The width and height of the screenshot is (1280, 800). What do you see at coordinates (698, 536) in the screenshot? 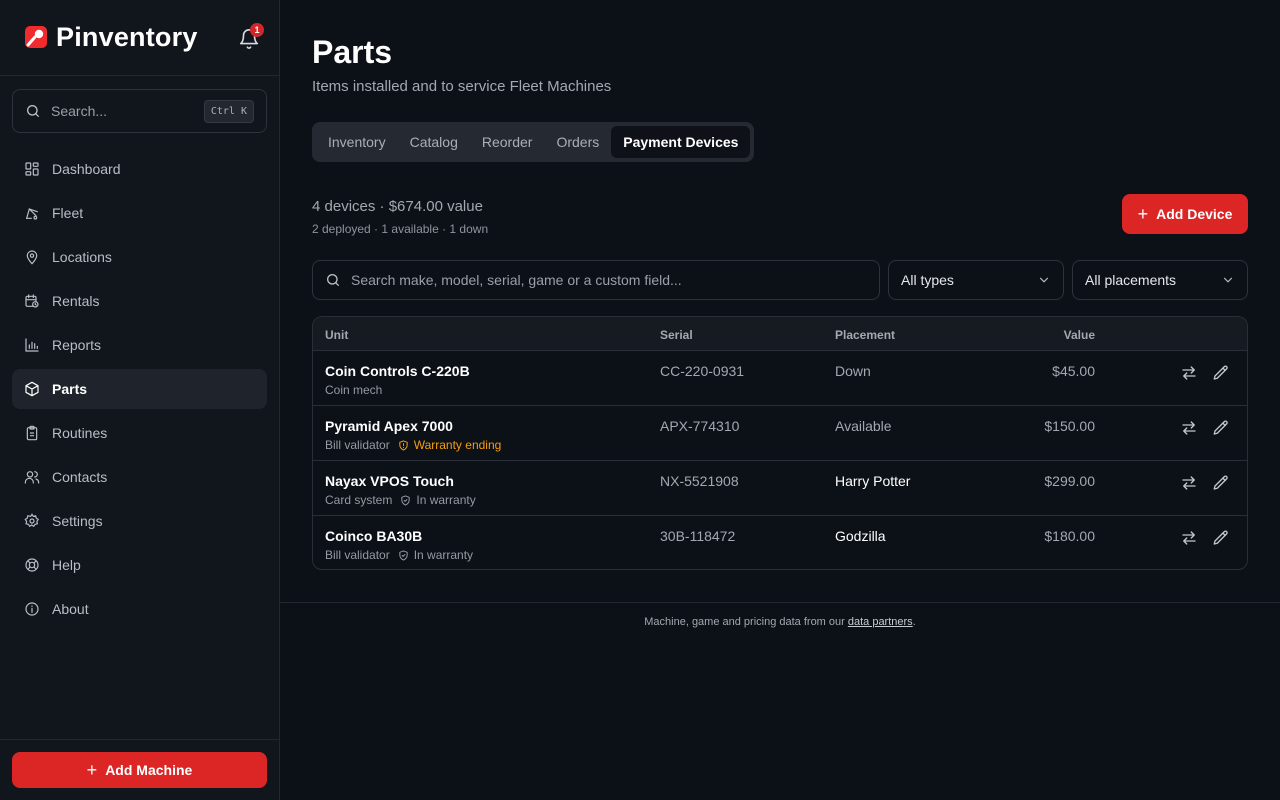
I see `device-serial: 30B-118472` at bounding box center [698, 536].